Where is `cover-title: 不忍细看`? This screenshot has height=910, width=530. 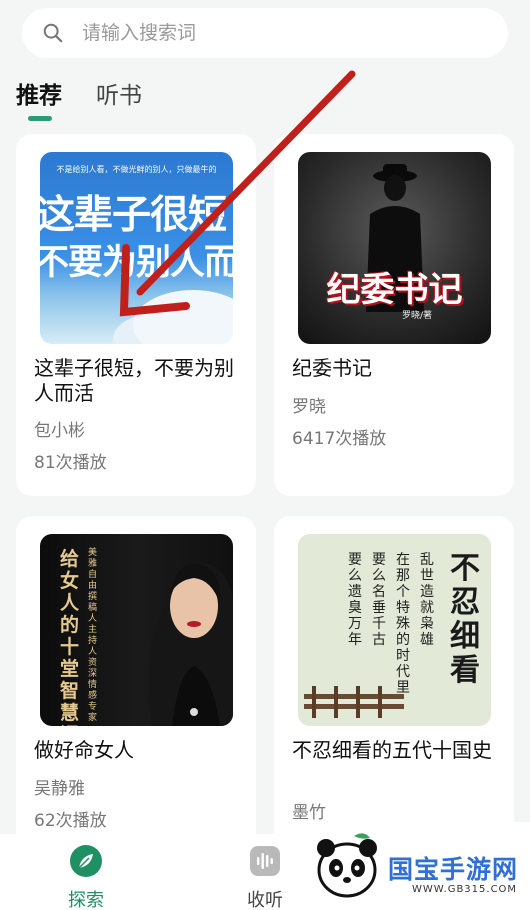 cover-title: 不忍细看 is located at coordinates (465, 619).